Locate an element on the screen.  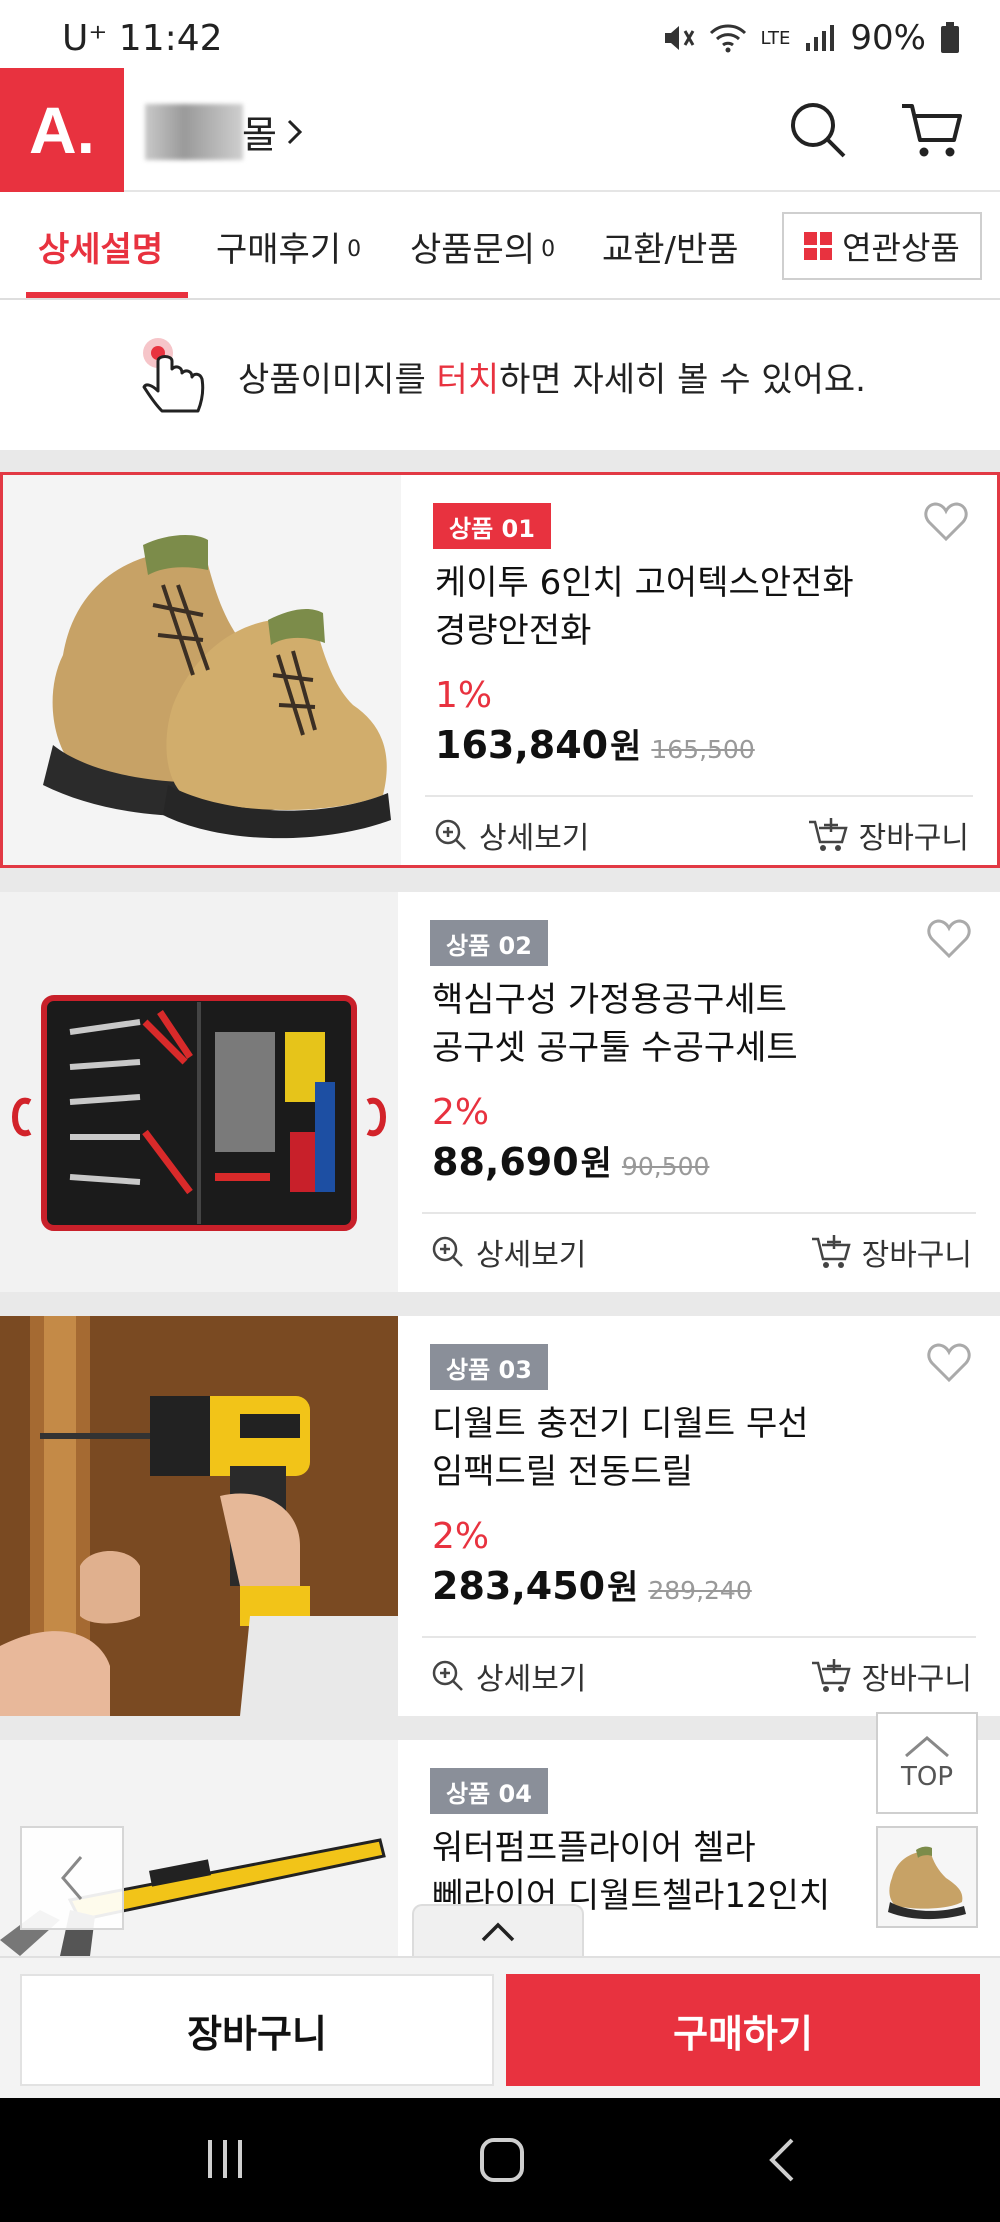
network-type: LTE is located at coordinates (775, 38).